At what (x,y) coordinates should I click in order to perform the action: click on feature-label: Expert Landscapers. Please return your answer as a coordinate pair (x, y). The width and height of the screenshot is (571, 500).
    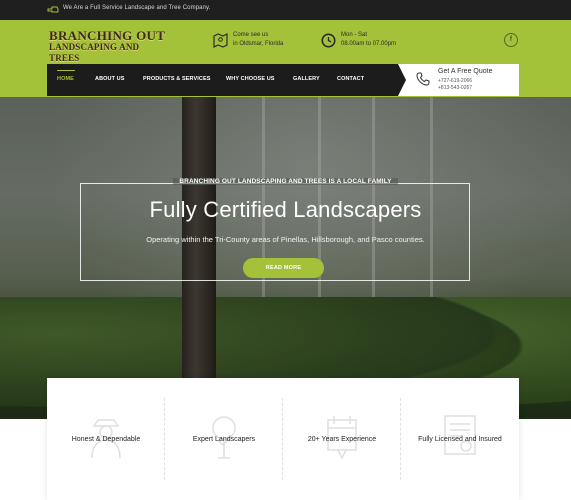
    Looking at the image, I should click on (224, 439).